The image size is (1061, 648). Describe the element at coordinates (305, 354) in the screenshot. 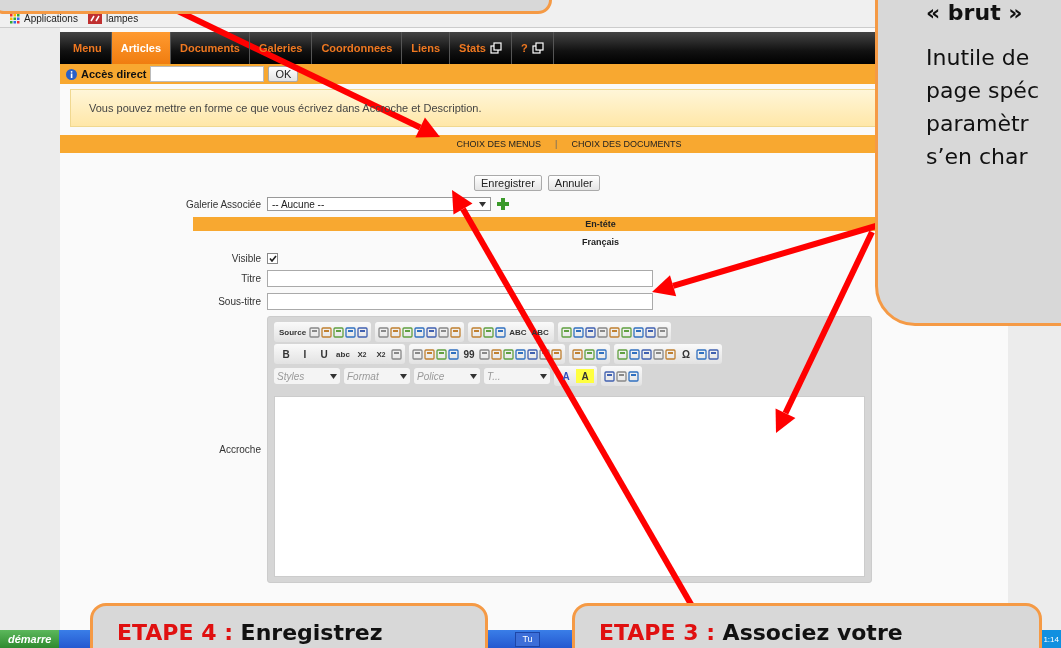

I see `toolbar-button: I` at that location.